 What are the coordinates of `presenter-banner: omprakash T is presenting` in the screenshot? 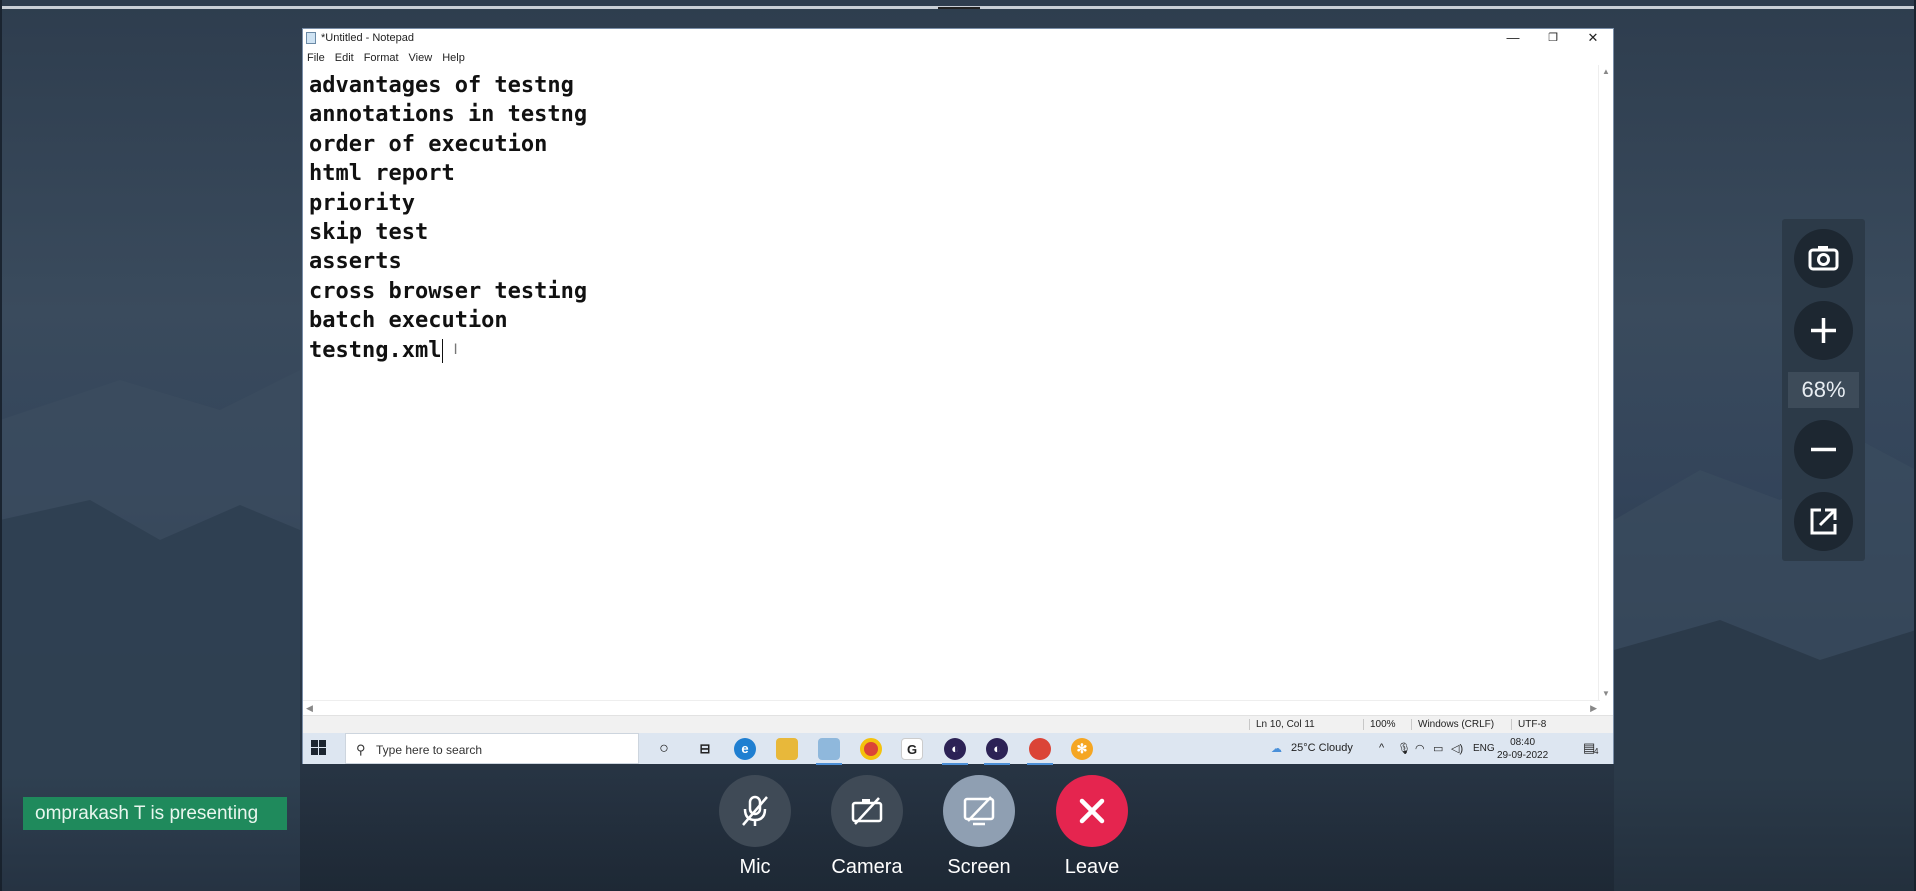 It's located at (155, 813).